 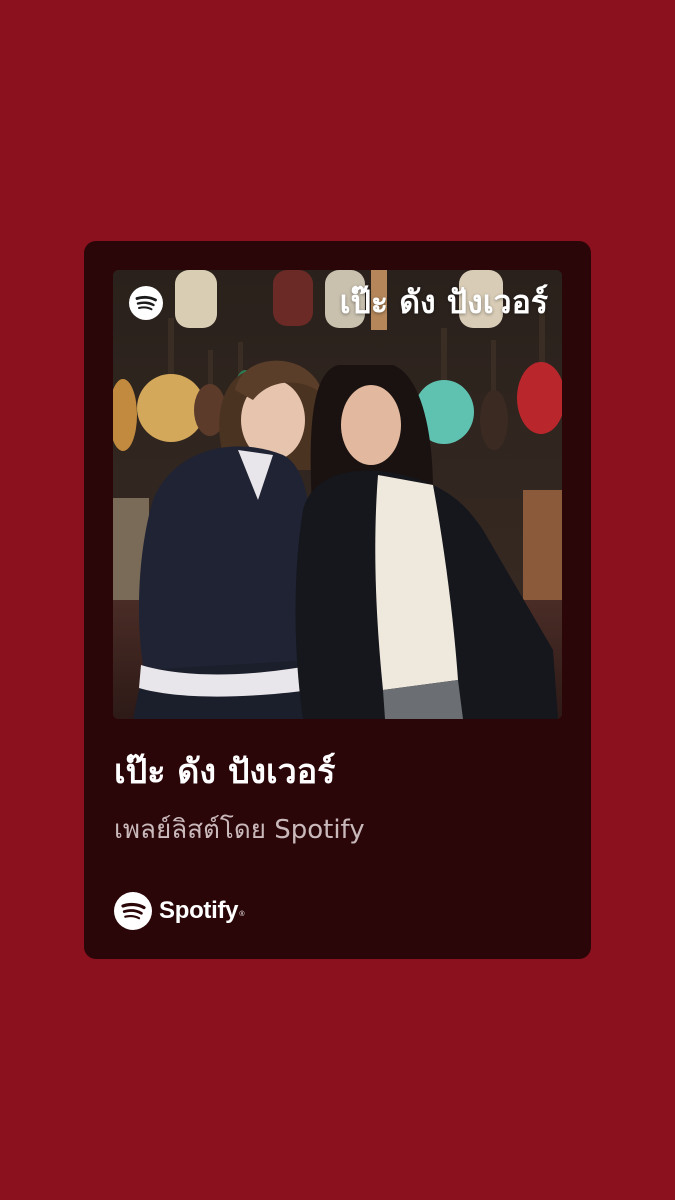 I want to click on cover-playlist-title: เป๊ะ ดัง ปังเวอร์, so click(x=443, y=302).